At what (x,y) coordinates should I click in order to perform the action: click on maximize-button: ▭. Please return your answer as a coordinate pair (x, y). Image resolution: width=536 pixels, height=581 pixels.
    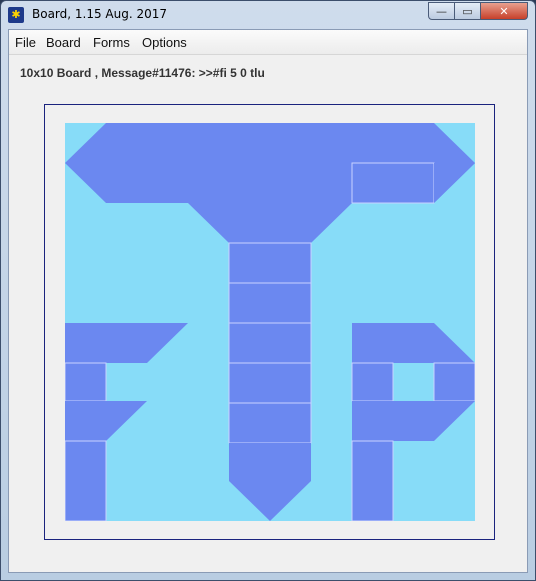
    Looking at the image, I should click on (467, 11).